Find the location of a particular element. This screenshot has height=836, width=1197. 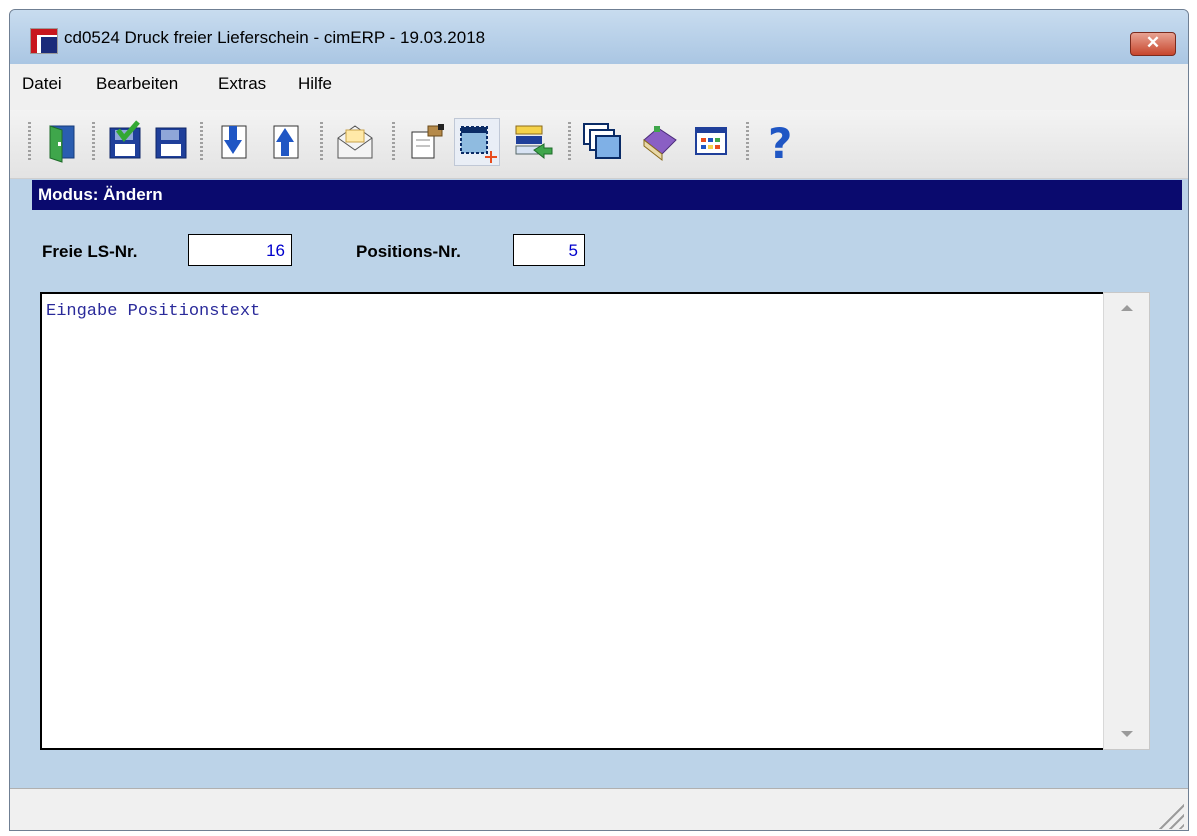

help-icon: ? is located at coordinates (781, 143).